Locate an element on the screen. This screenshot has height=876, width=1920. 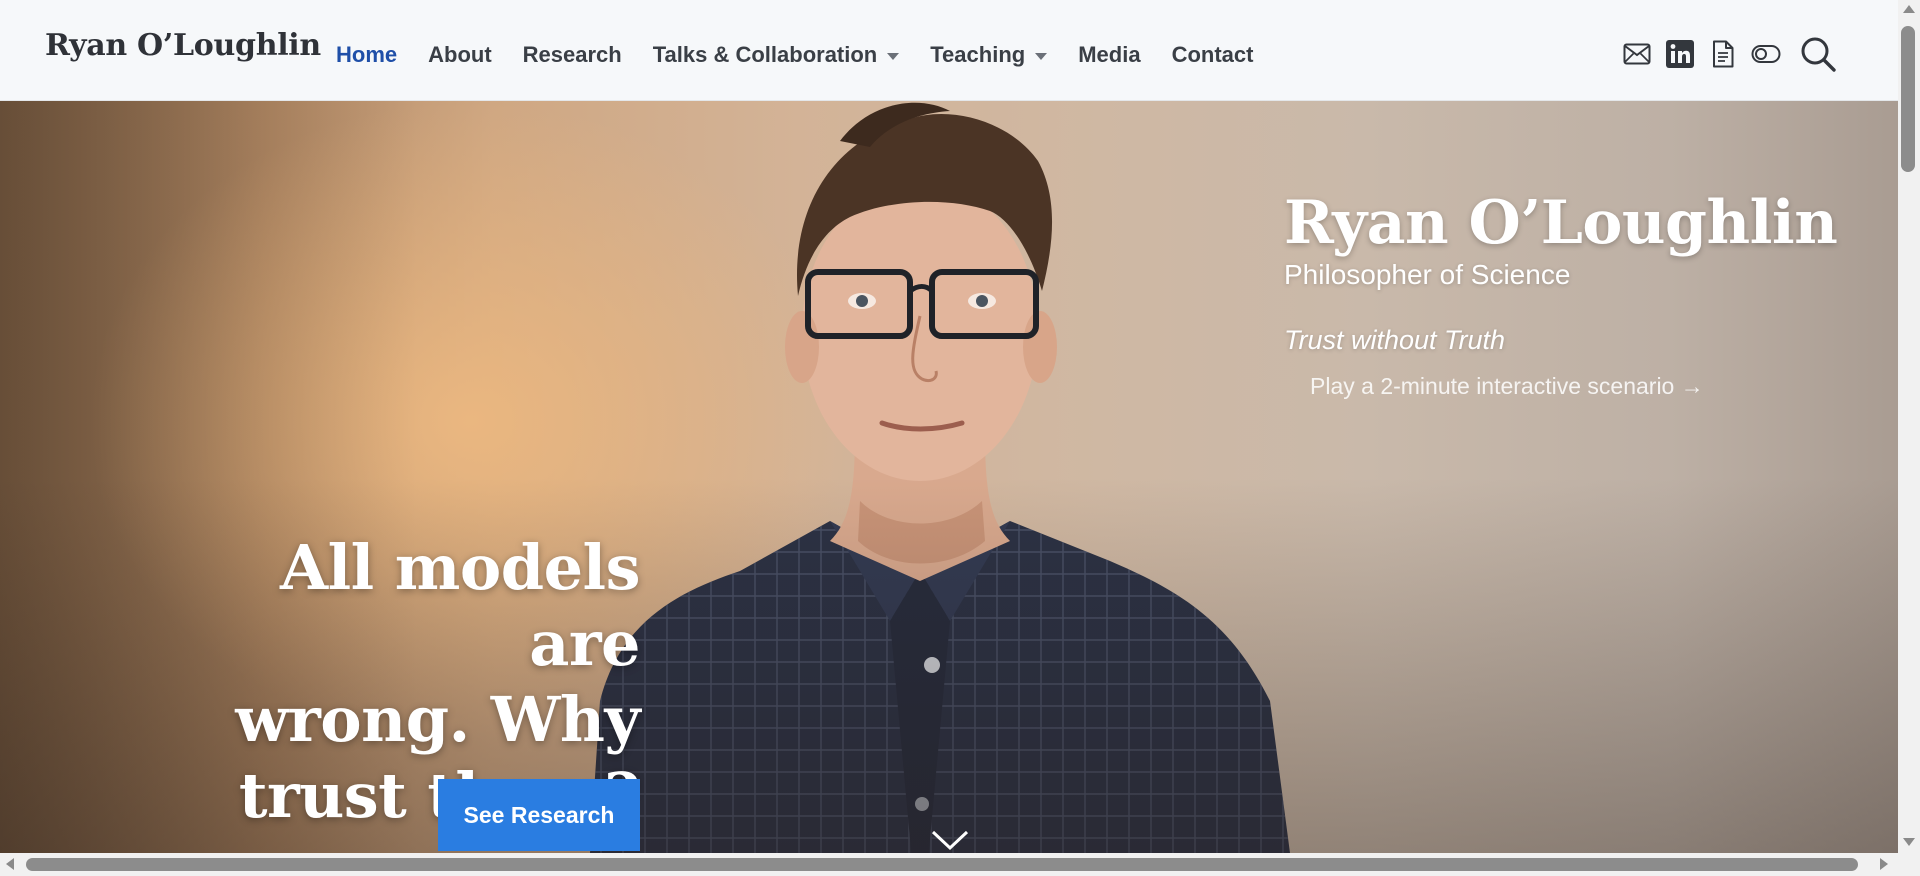
nav-item-label: About is located at coordinates (460, 54).